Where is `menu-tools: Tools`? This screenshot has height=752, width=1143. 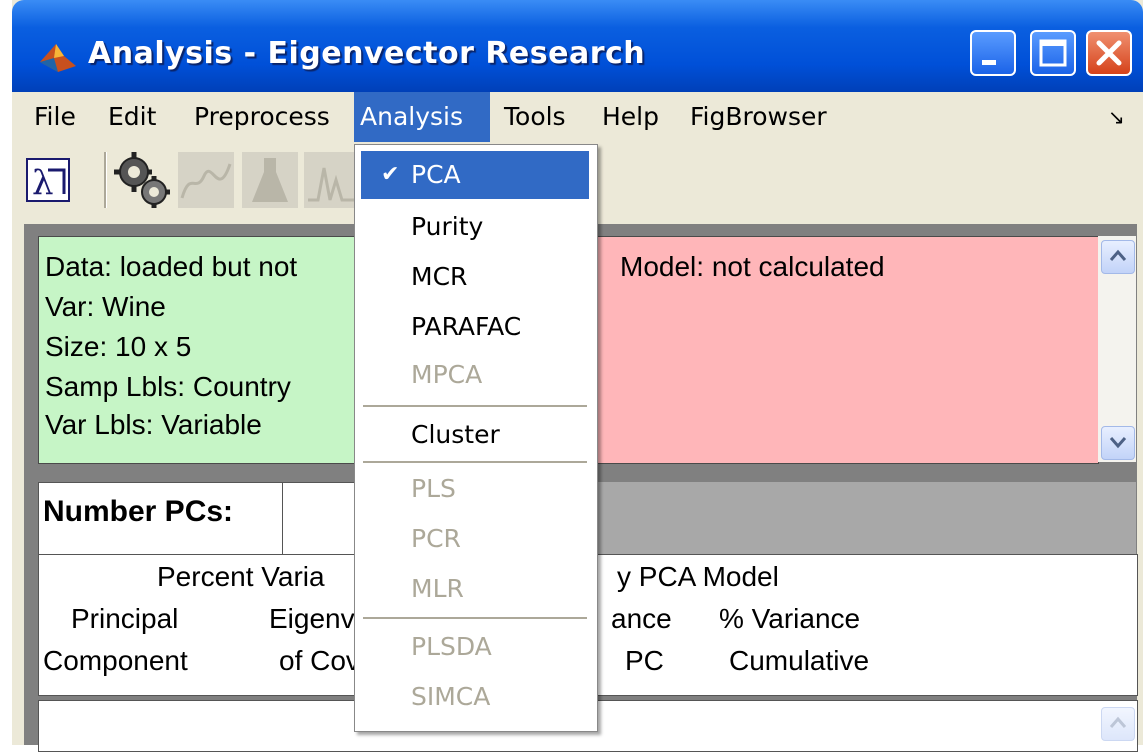 menu-tools: Tools is located at coordinates (535, 117).